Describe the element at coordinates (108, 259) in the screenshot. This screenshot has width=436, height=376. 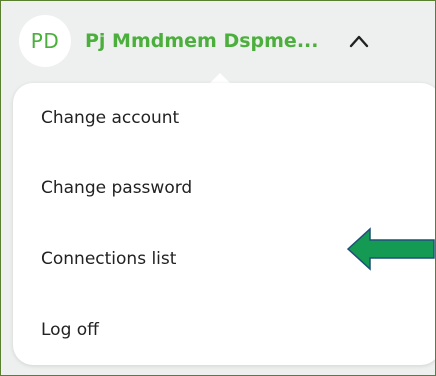
I see `menu-item-connections-list: Connections list` at that location.